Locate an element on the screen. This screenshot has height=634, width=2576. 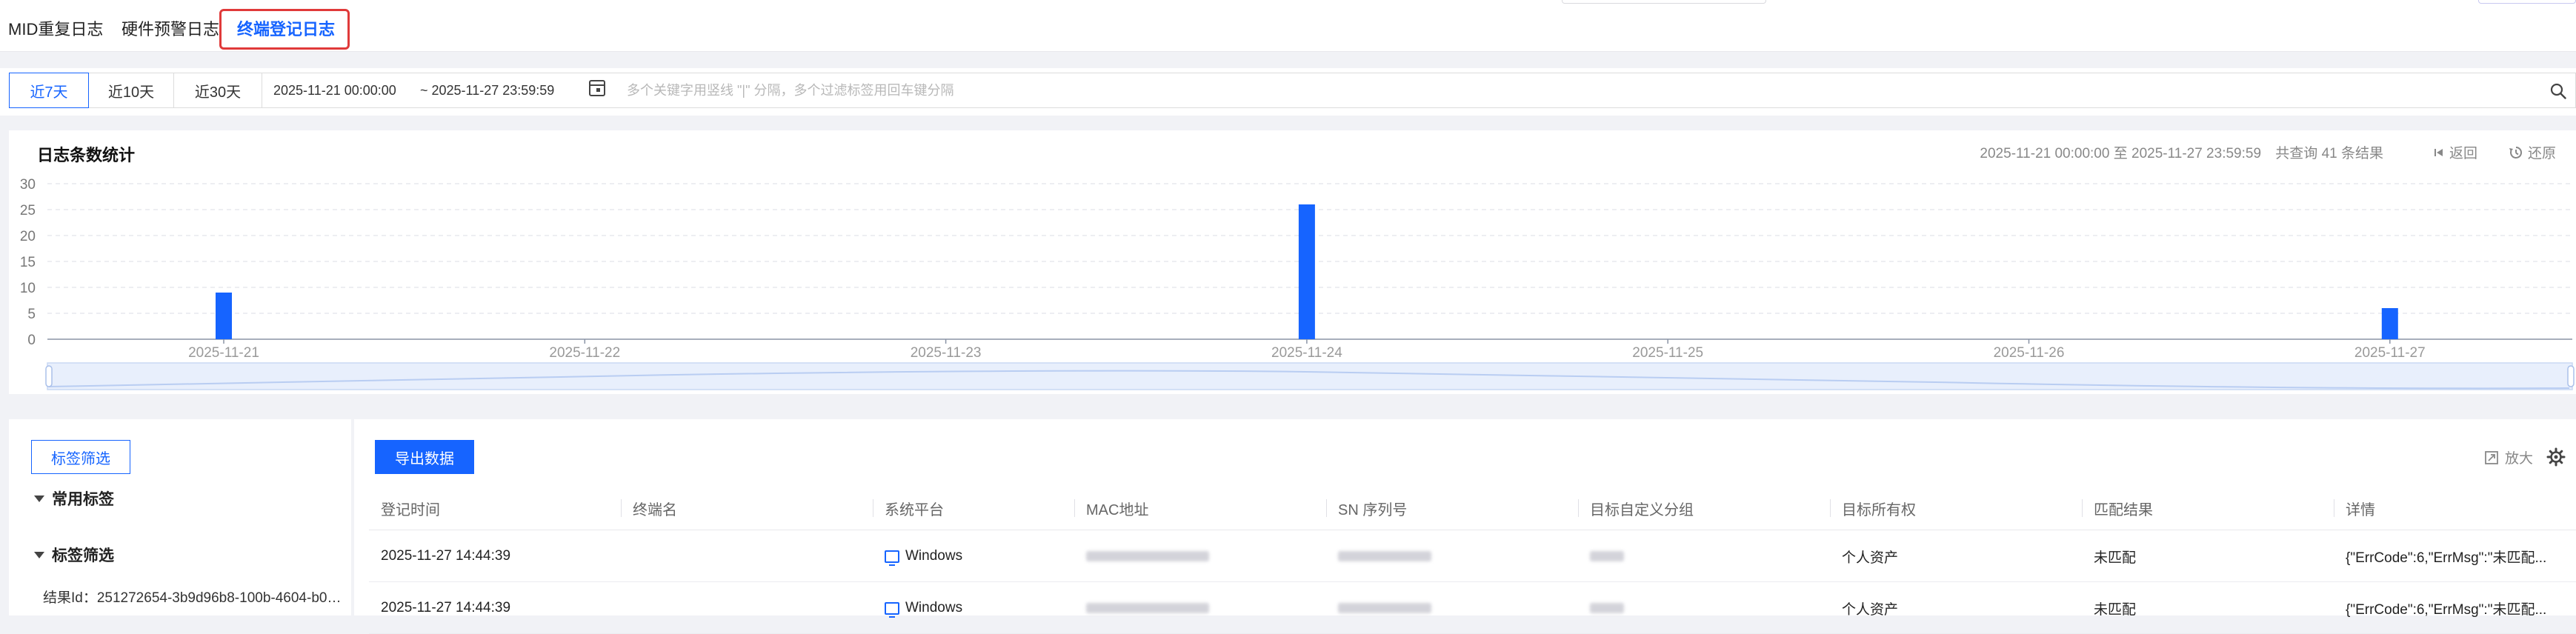
zoom-in-button: 放大 is located at coordinates (2508, 457).